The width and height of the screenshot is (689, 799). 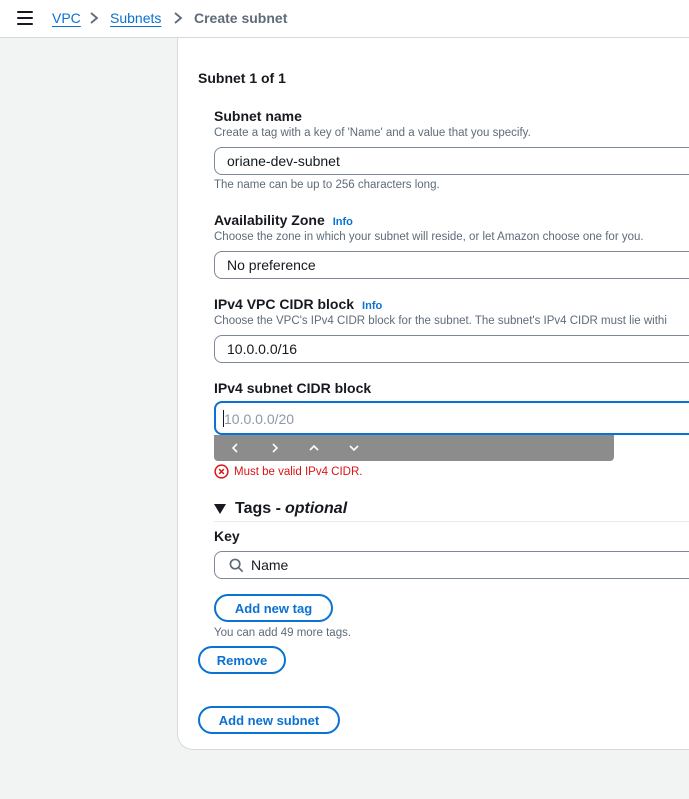 What do you see at coordinates (451, 418) in the screenshot?
I see `subnet-cidr-input: 10.0.0.0/20` at bounding box center [451, 418].